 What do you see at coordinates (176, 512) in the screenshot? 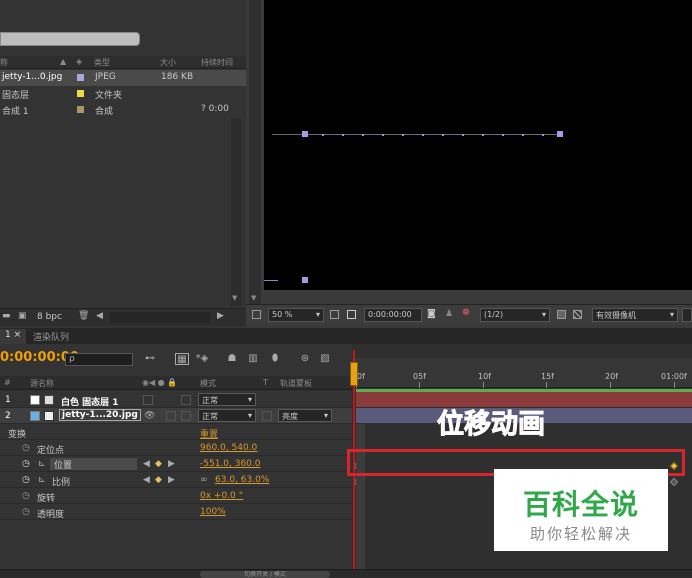
I see `property-row: ◷ 透明度 100%` at bounding box center [176, 512].